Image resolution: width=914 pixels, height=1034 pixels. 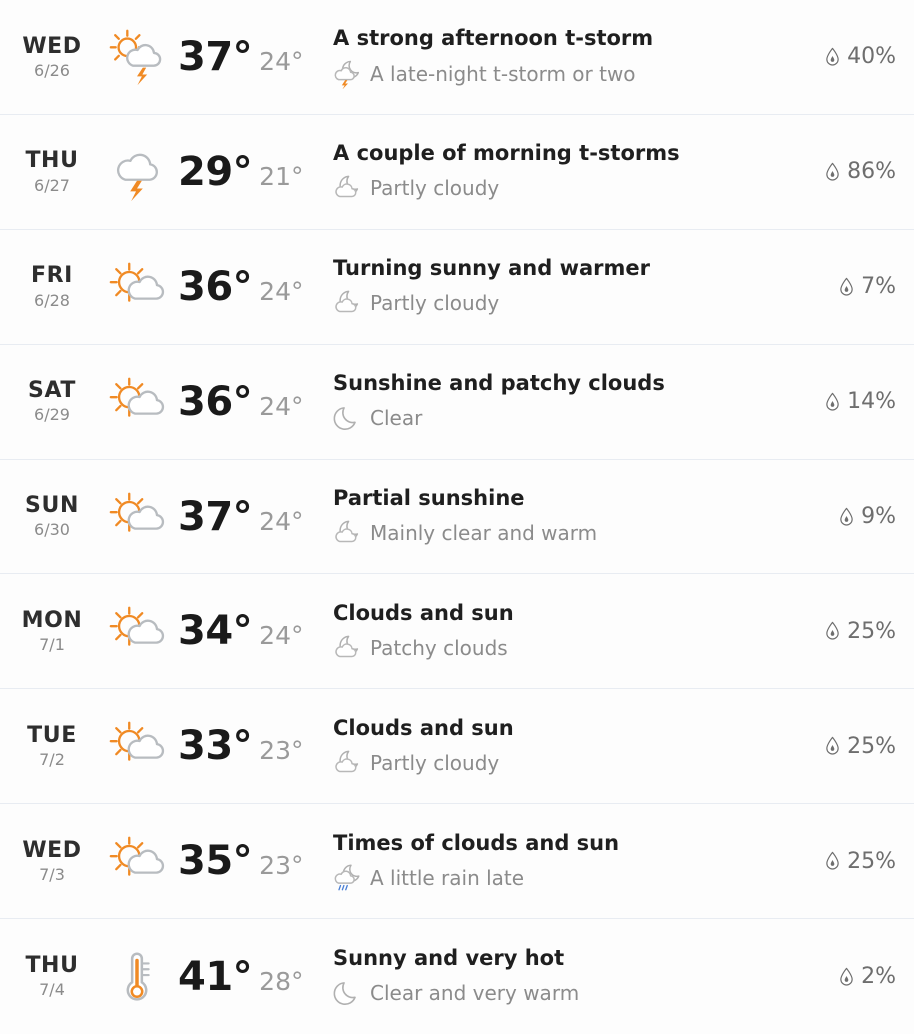 What do you see at coordinates (215, 171) in the screenshot?
I see `high-temperature: 29°` at bounding box center [215, 171].